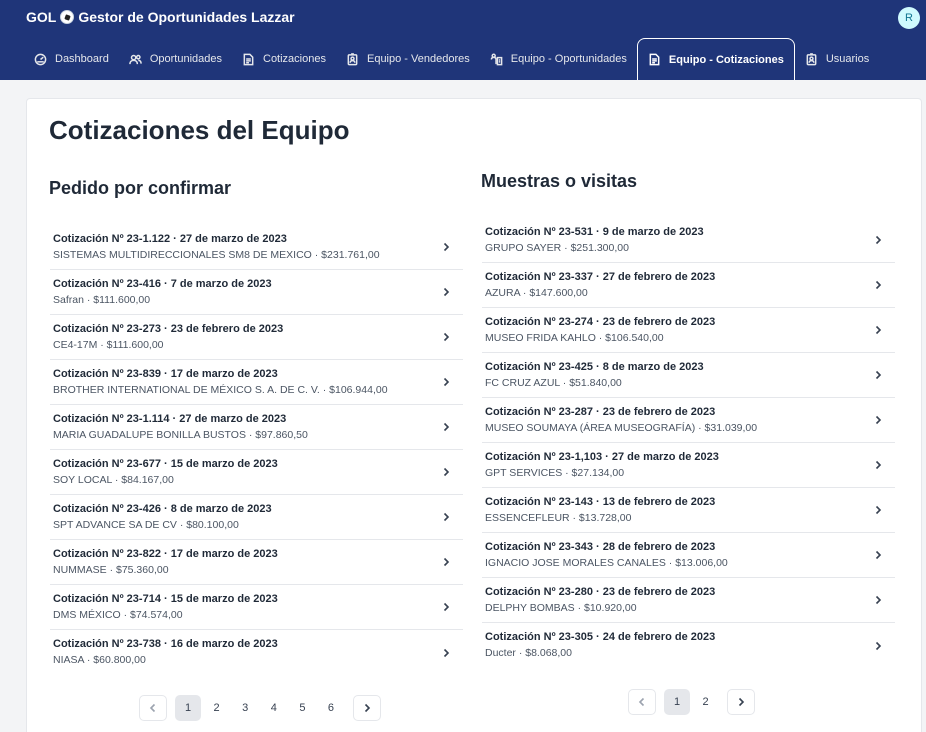  What do you see at coordinates (302, 708) in the screenshot?
I see `page-number-button: 5` at bounding box center [302, 708].